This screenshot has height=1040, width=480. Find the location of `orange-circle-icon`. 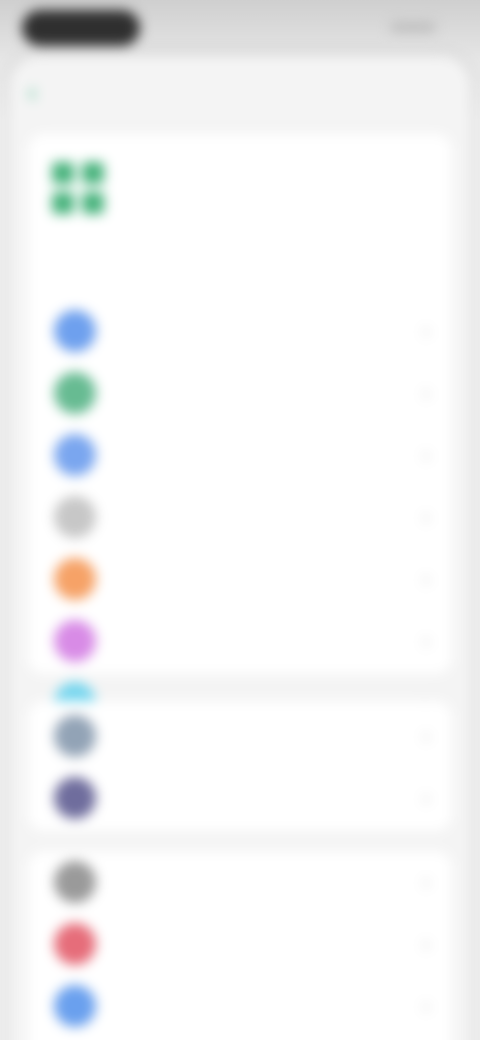

orange-circle-icon is located at coordinates (75, 579).